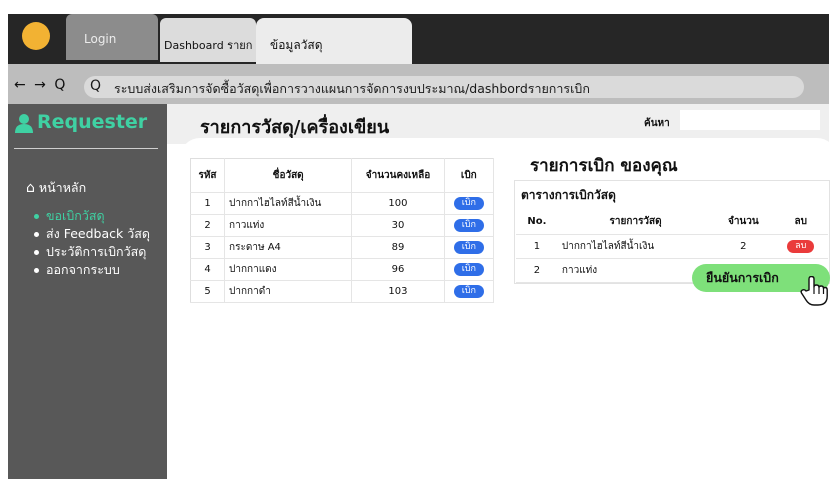  What do you see at coordinates (24, 123) in the screenshot?
I see `person-icon` at bounding box center [24, 123].